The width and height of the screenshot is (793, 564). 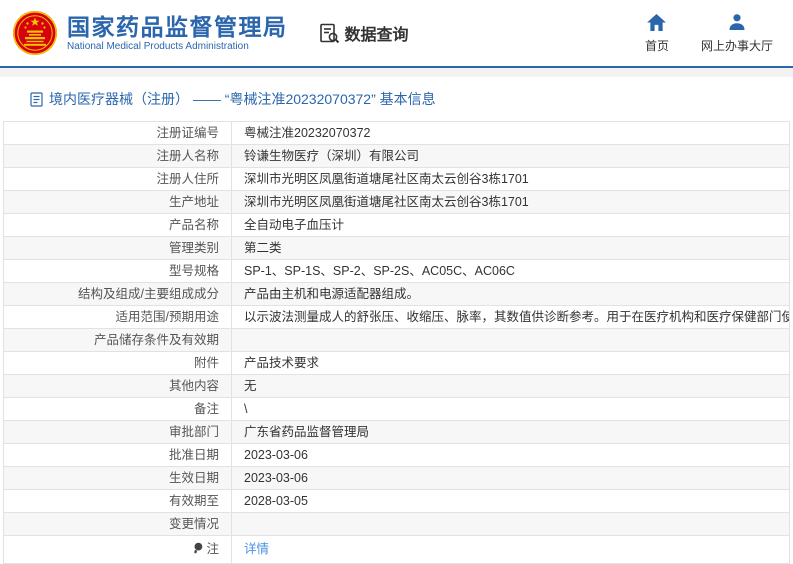 I want to click on breadcrumb: 境内医疗器械（注册） —— “粤械注准20232070372” 基本信息, so click(x=396, y=98).